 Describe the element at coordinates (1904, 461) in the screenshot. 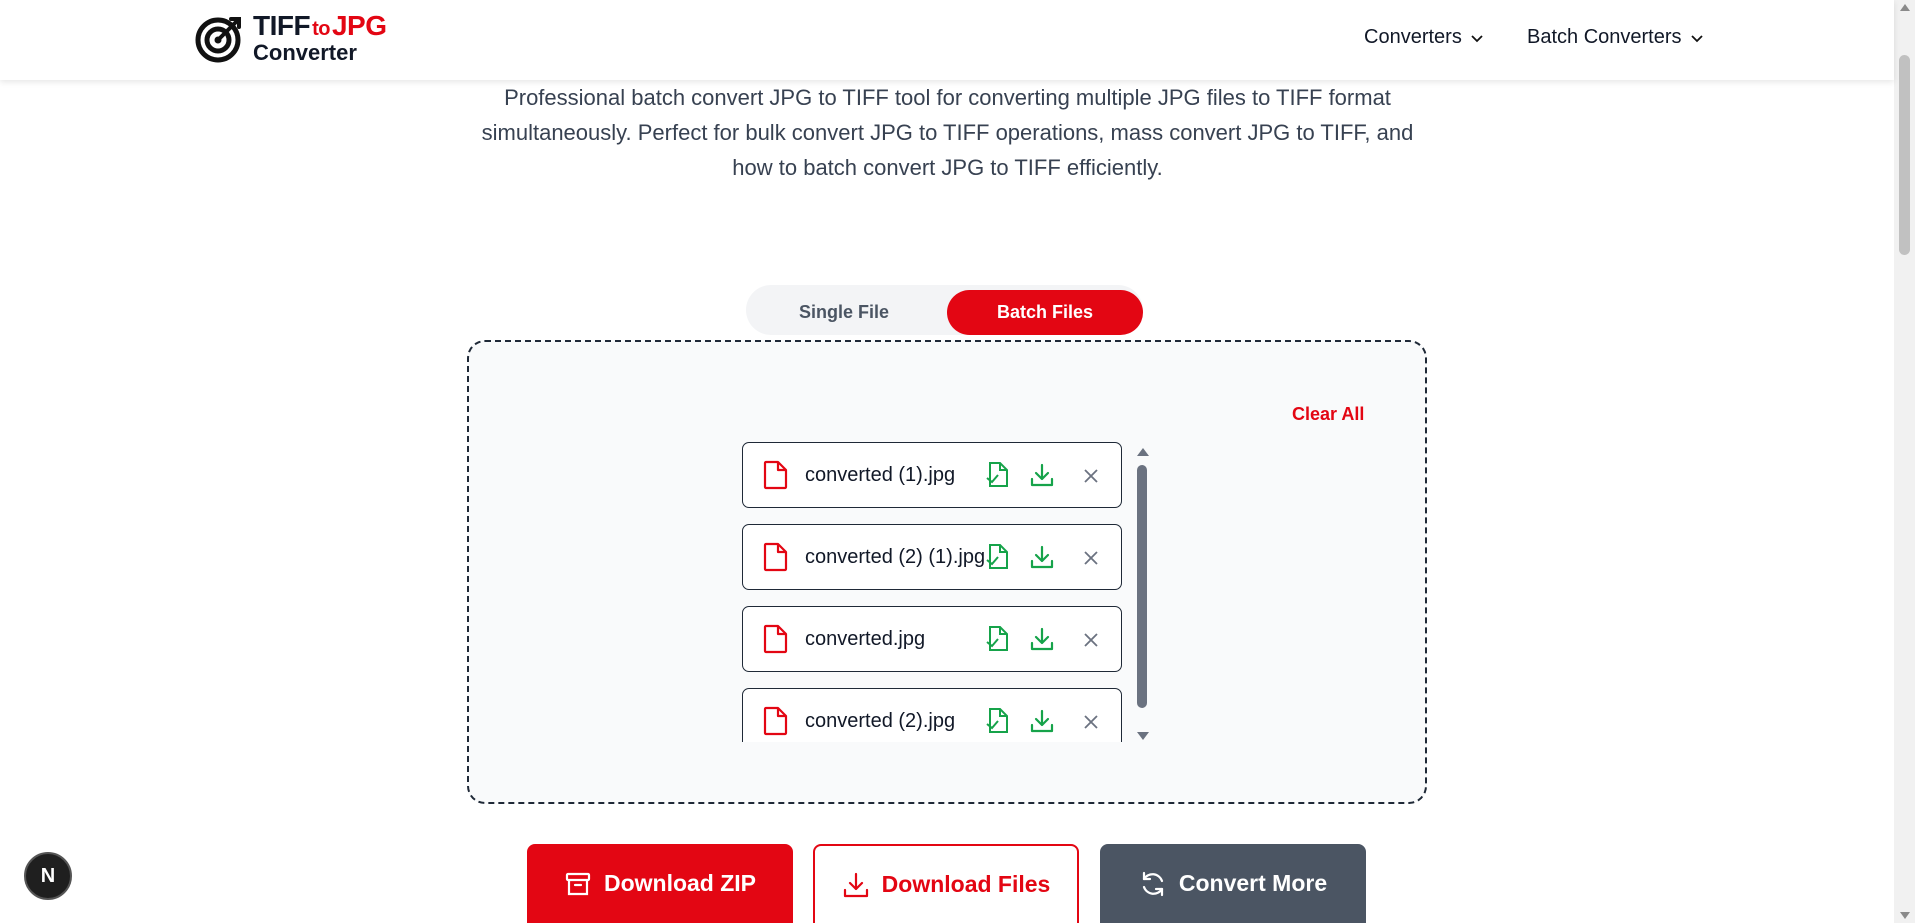

I see `page-scrollbar` at that location.